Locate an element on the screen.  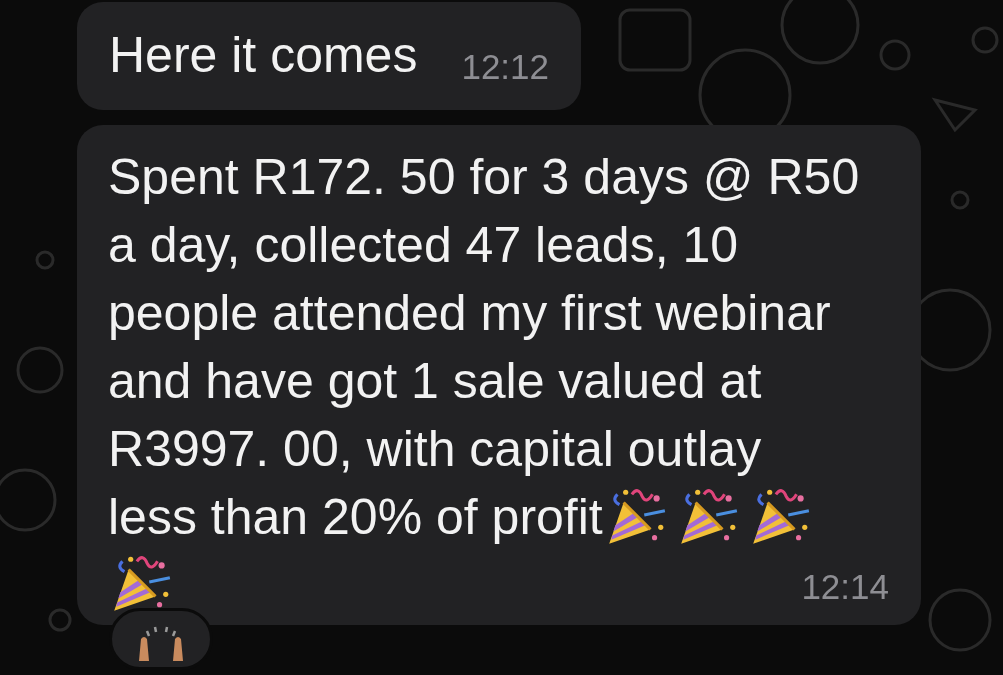
message-text-line: a day, collected 47 leads, 10 is located at coordinates (423, 245).